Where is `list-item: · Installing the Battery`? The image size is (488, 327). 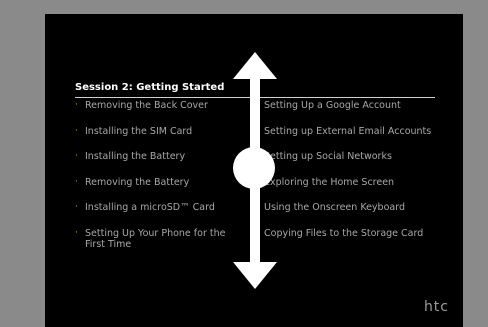 list-item: · Installing the Battery is located at coordinates (130, 156).